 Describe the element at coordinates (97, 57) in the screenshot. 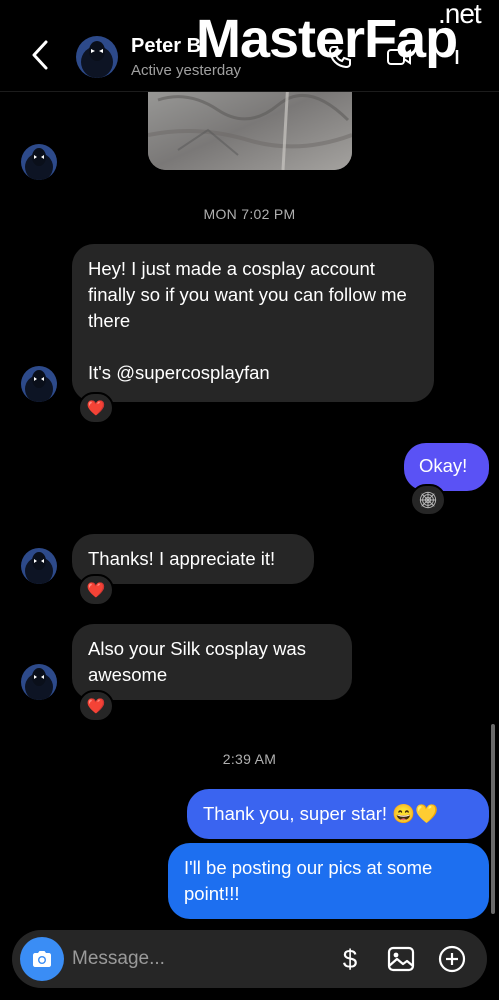

I see `contact-avatar` at that location.